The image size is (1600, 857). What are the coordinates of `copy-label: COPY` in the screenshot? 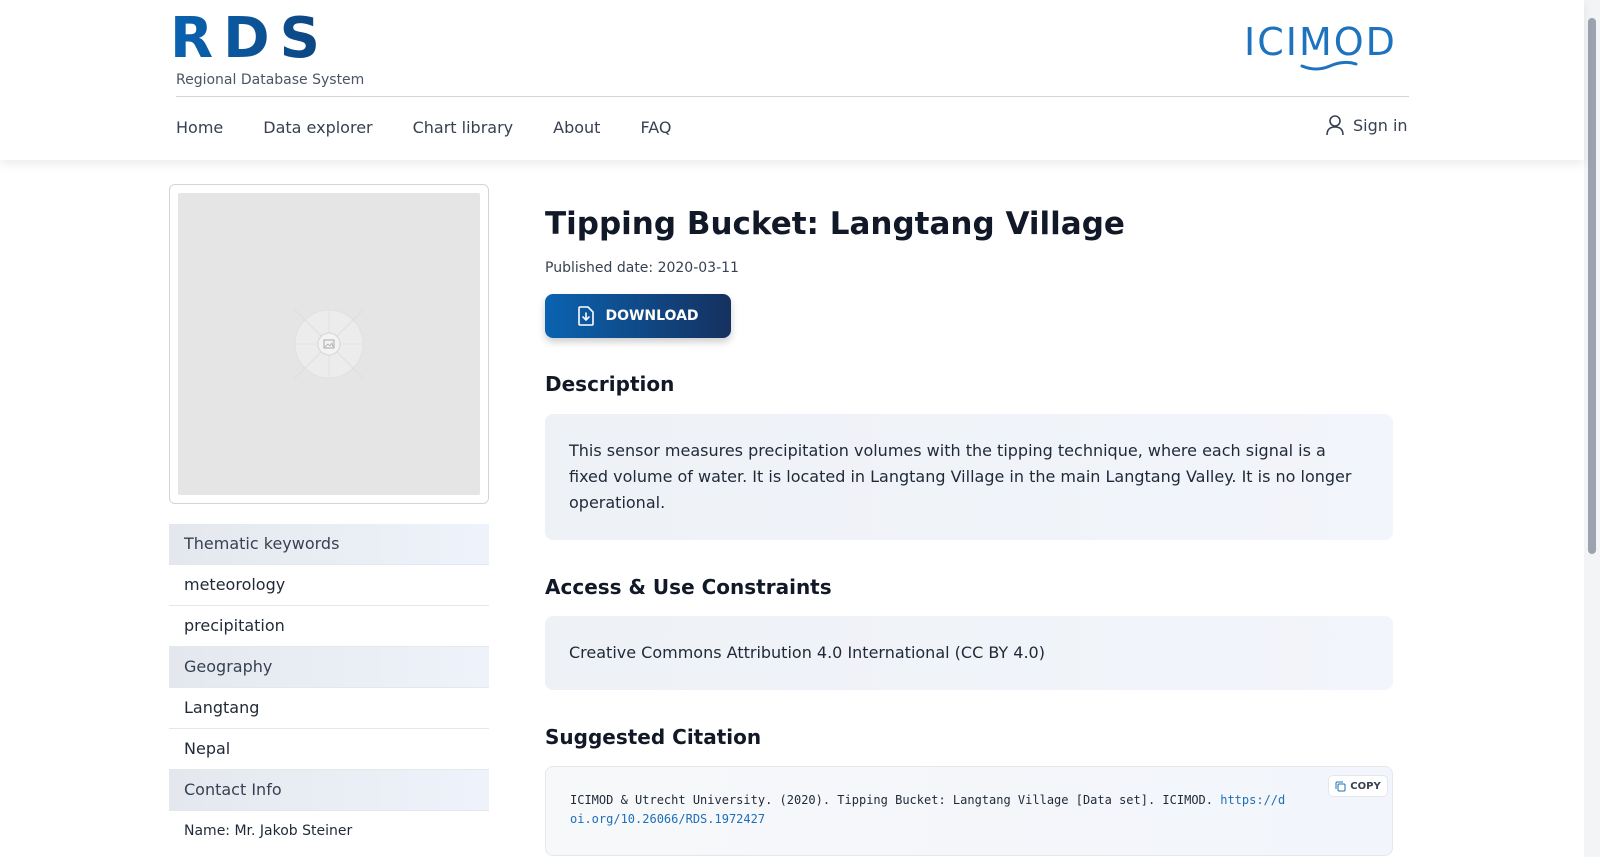 It's located at (1365, 786).